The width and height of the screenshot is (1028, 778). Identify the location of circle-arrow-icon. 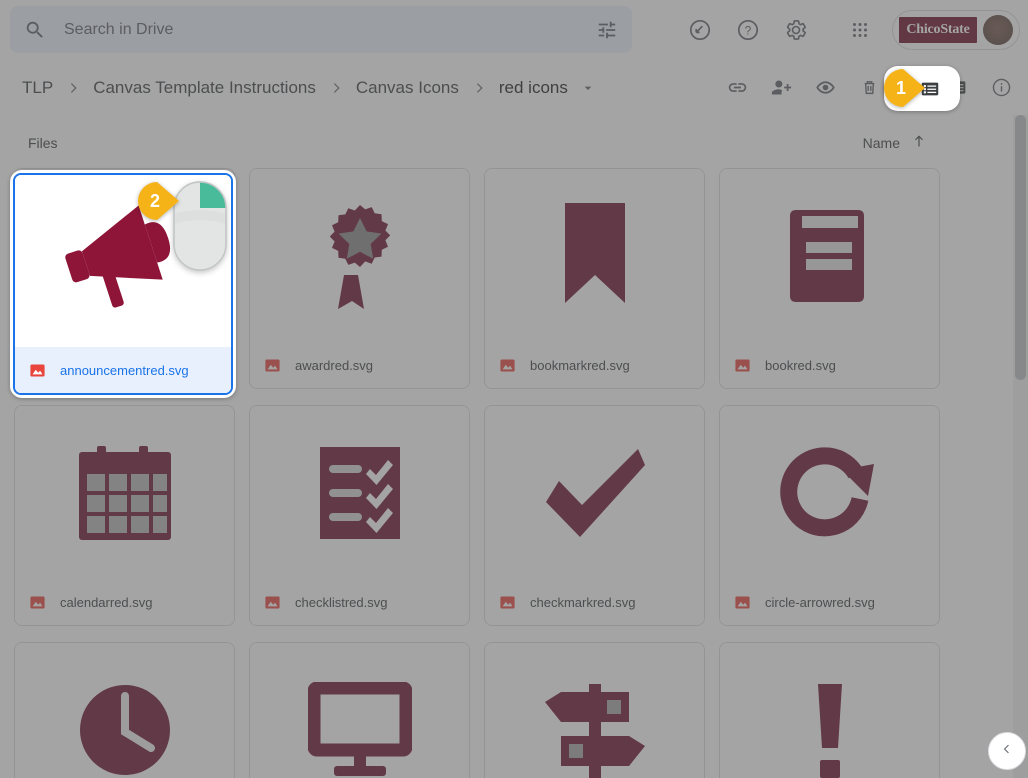
(826, 491).